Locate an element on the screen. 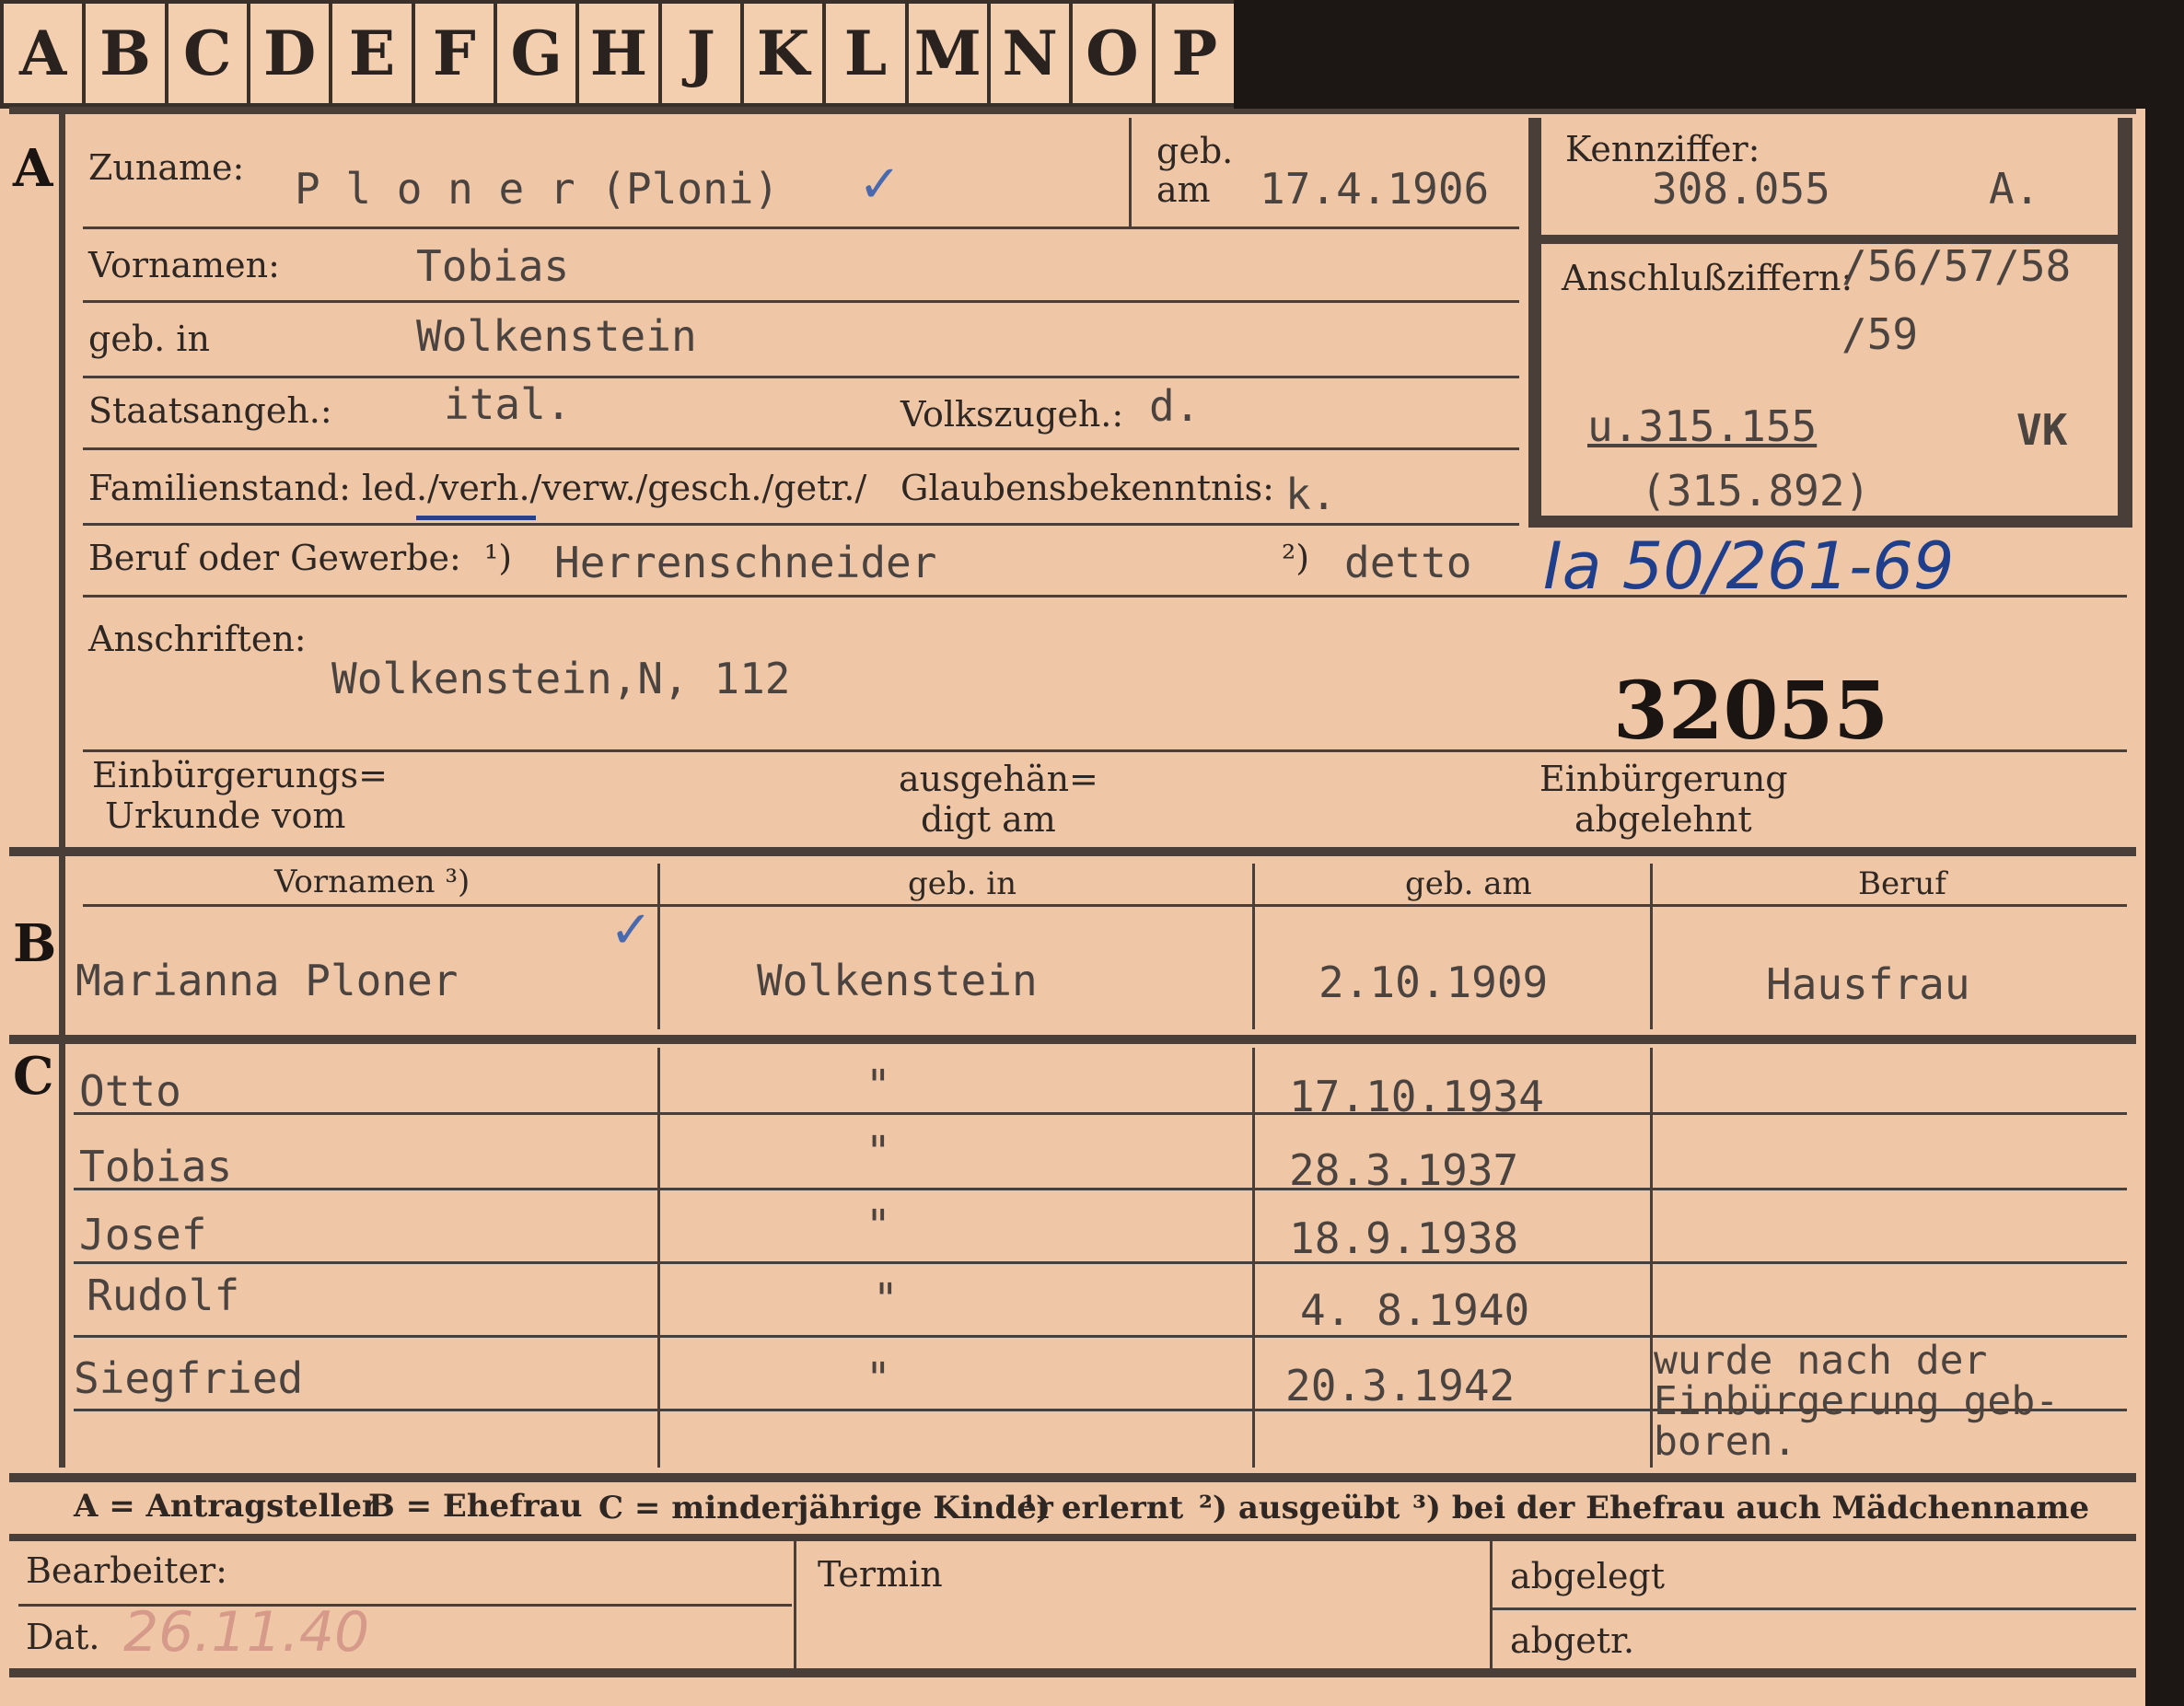  tab-l: L is located at coordinates (865, 54).